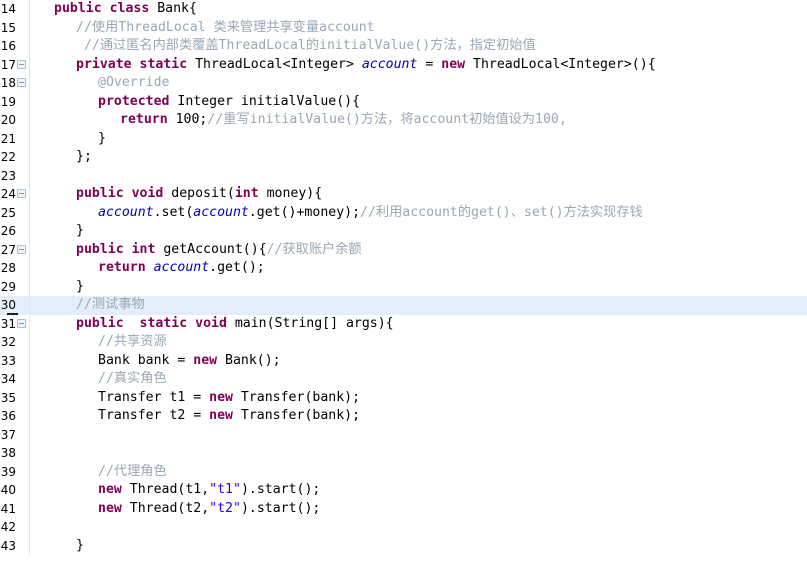 The width and height of the screenshot is (807, 575). I want to click on line-number-gutter: 28, so click(13, 268).